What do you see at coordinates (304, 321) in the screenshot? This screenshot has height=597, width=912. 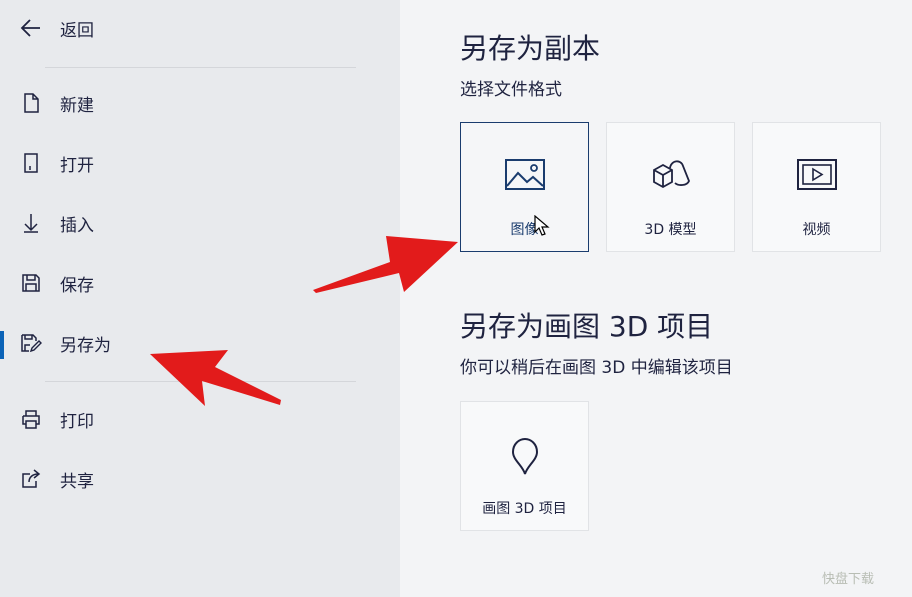 I see `annotation-arrows` at bounding box center [304, 321].